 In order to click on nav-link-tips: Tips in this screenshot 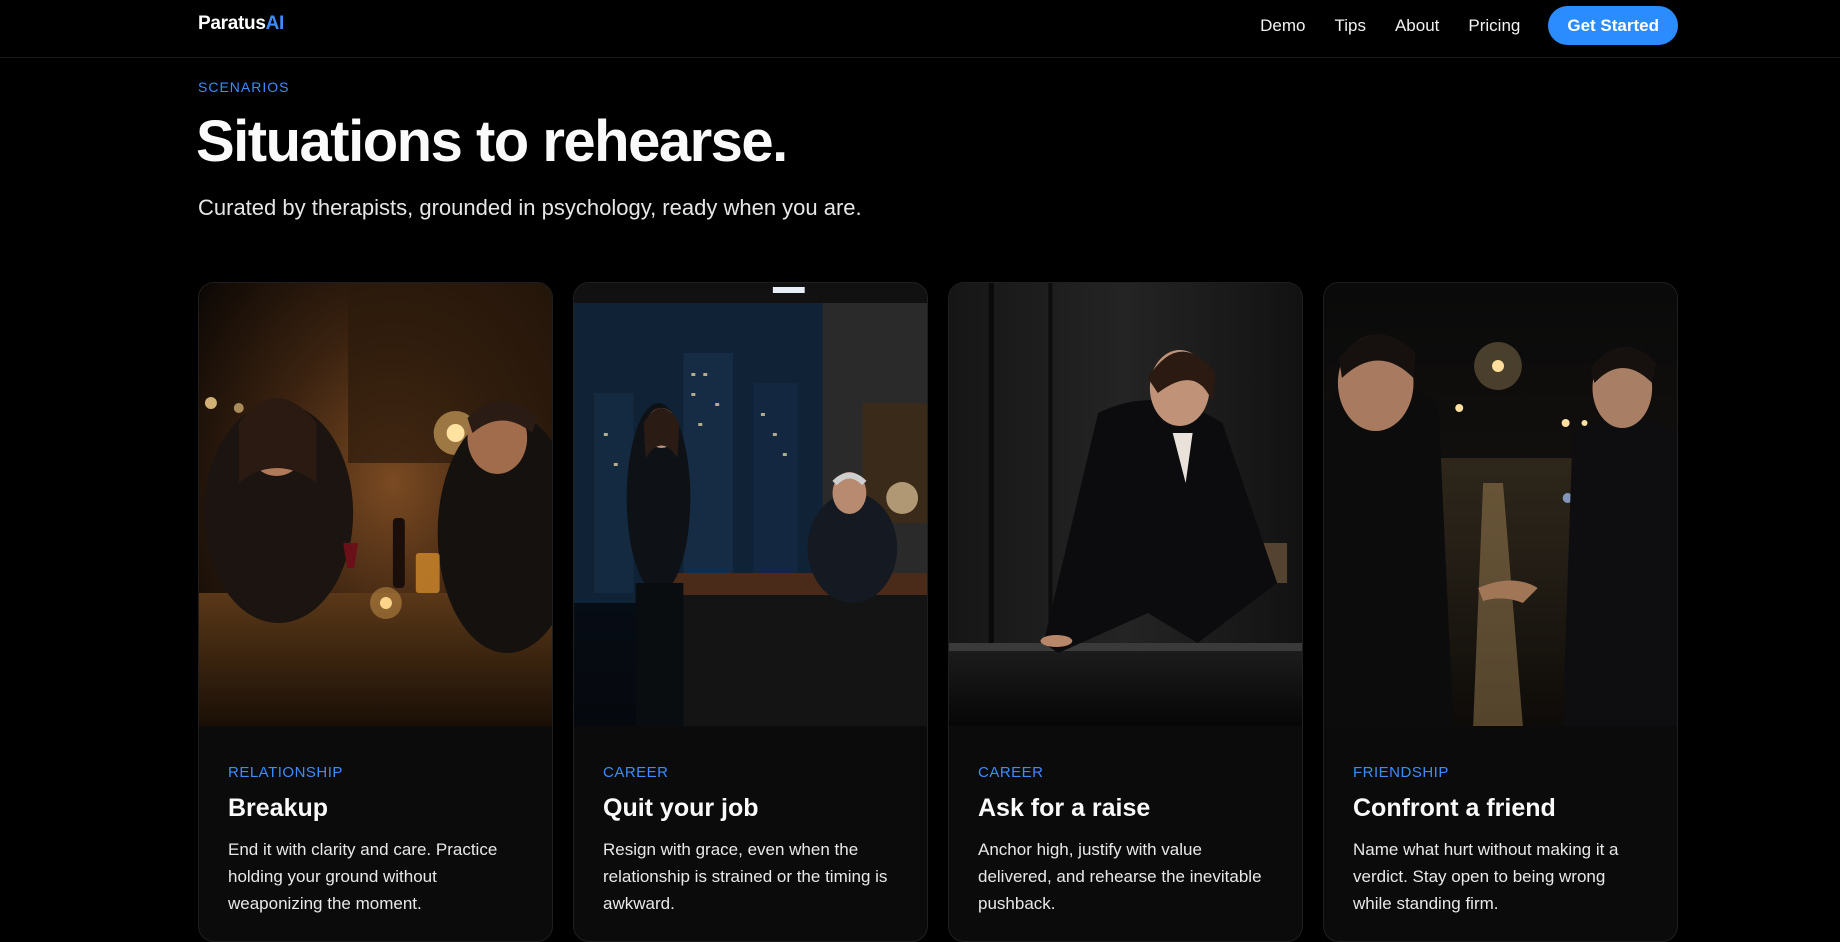, I will do `click(1350, 26)`.